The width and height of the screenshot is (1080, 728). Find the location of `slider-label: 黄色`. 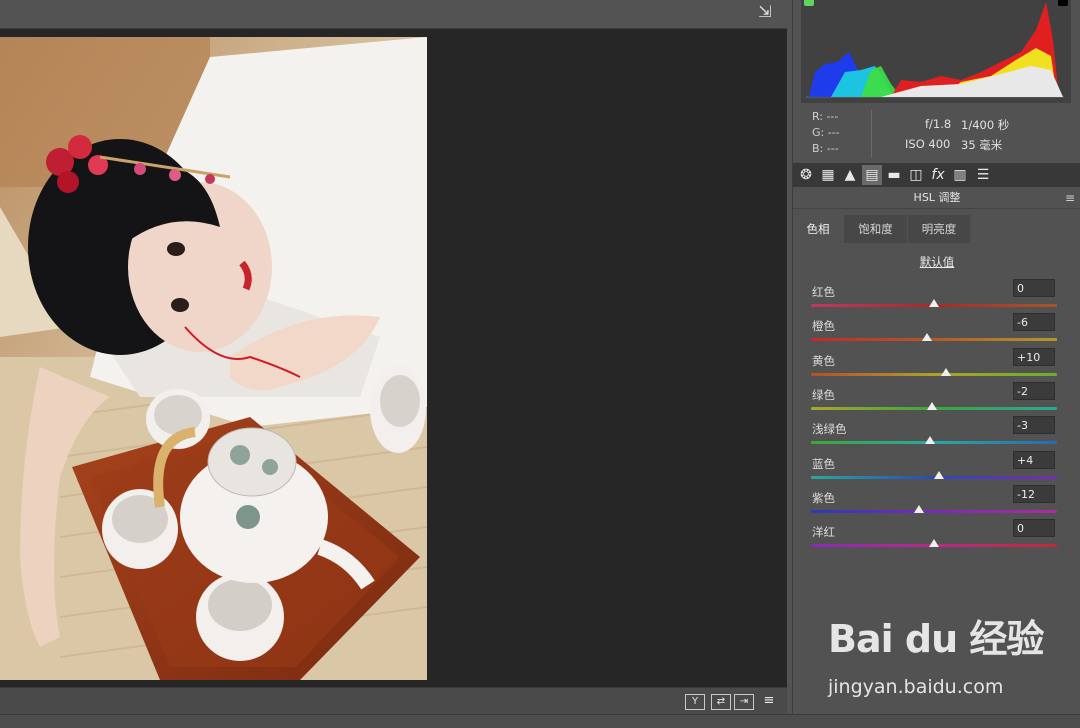

slider-label: 黄色 is located at coordinates (823, 360).